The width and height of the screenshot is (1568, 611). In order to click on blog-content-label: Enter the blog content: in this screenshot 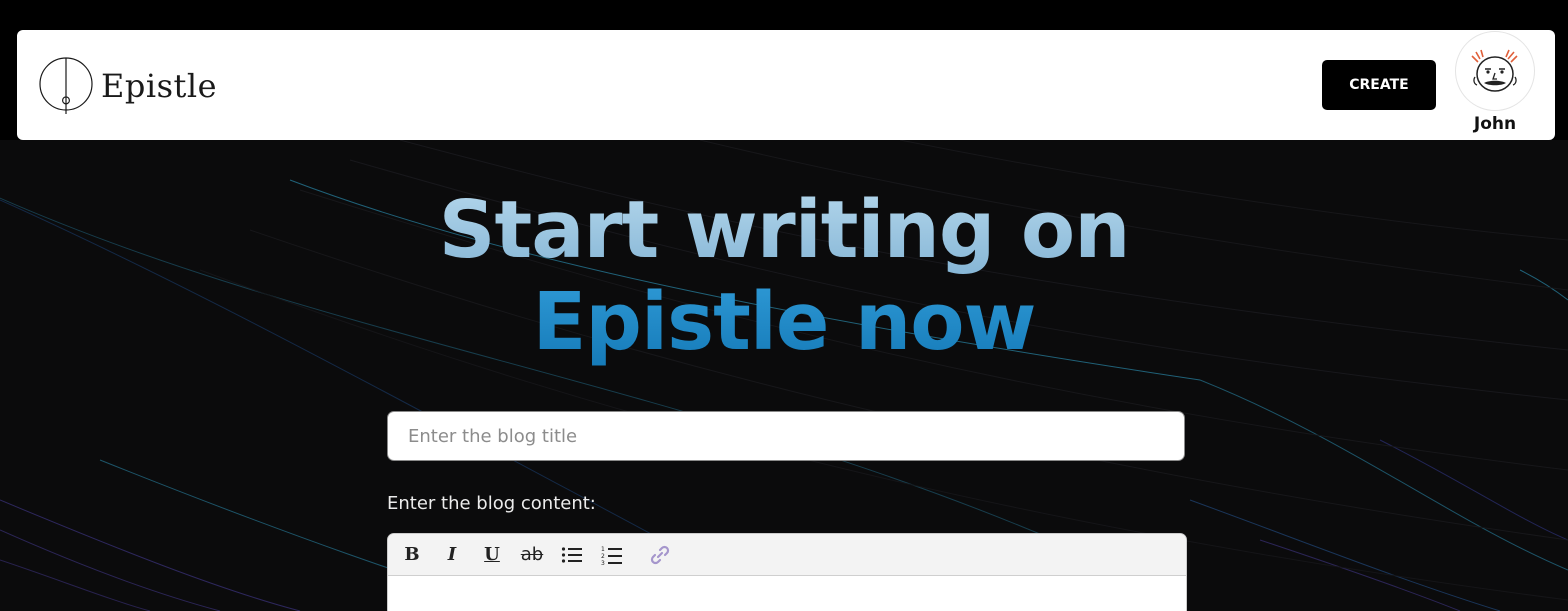, I will do `click(491, 503)`.